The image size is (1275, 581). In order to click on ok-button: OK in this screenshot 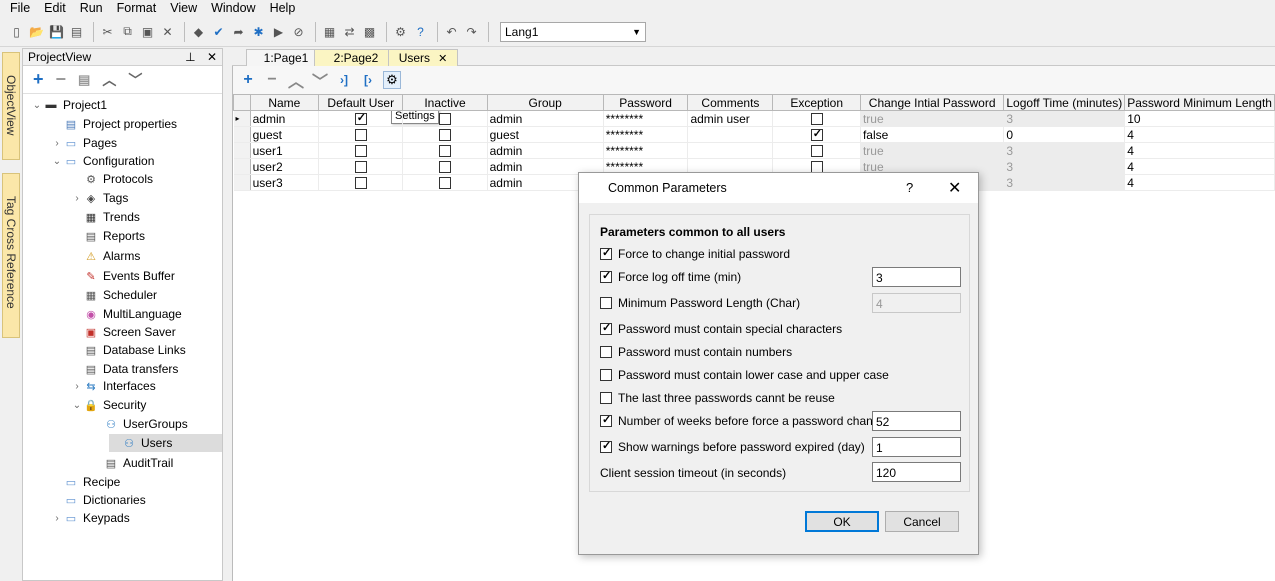, I will do `click(842, 521)`.